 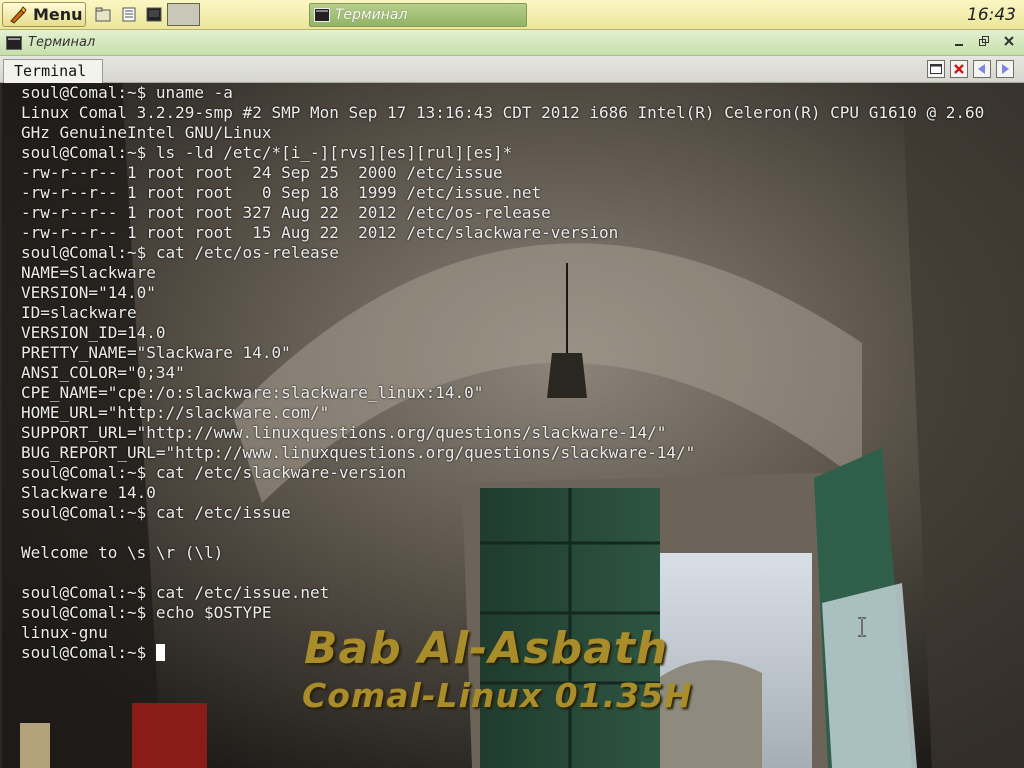 I want to click on taskbar-terminal-button: Терминал, so click(x=418, y=15).